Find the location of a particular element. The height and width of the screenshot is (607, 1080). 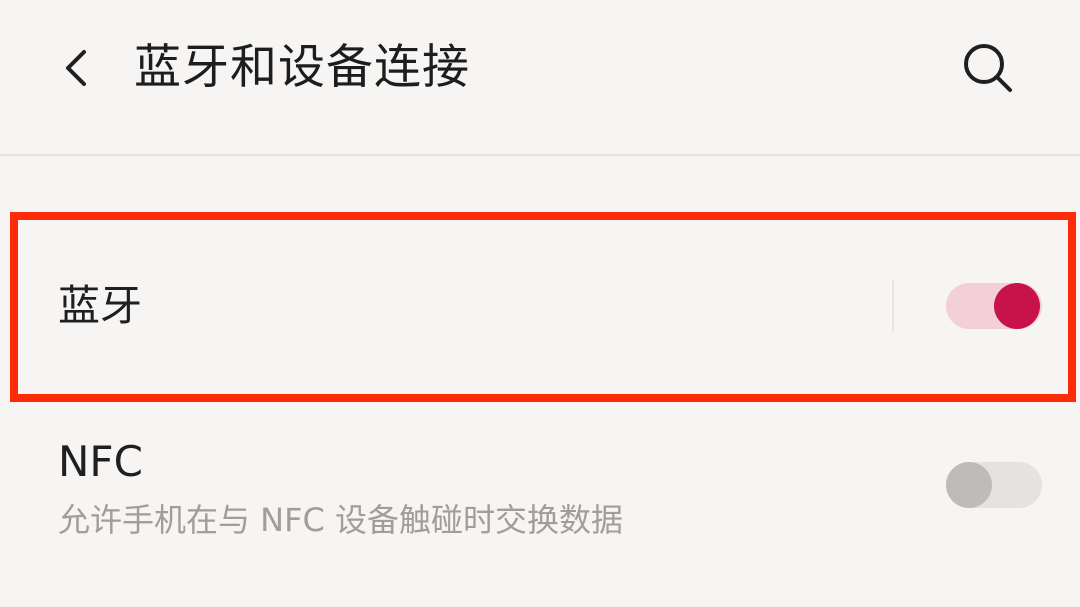

row-divider is located at coordinates (893, 306).